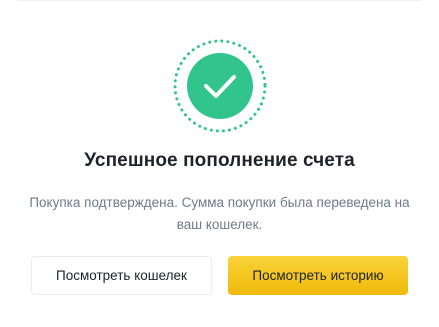 This screenshot has height=327, width=439. What do you see at coordinates (121, 275) in the screenshot?
I see `view-wallet-button: Посмотреть кошелек` at bounding box center [121, 275].